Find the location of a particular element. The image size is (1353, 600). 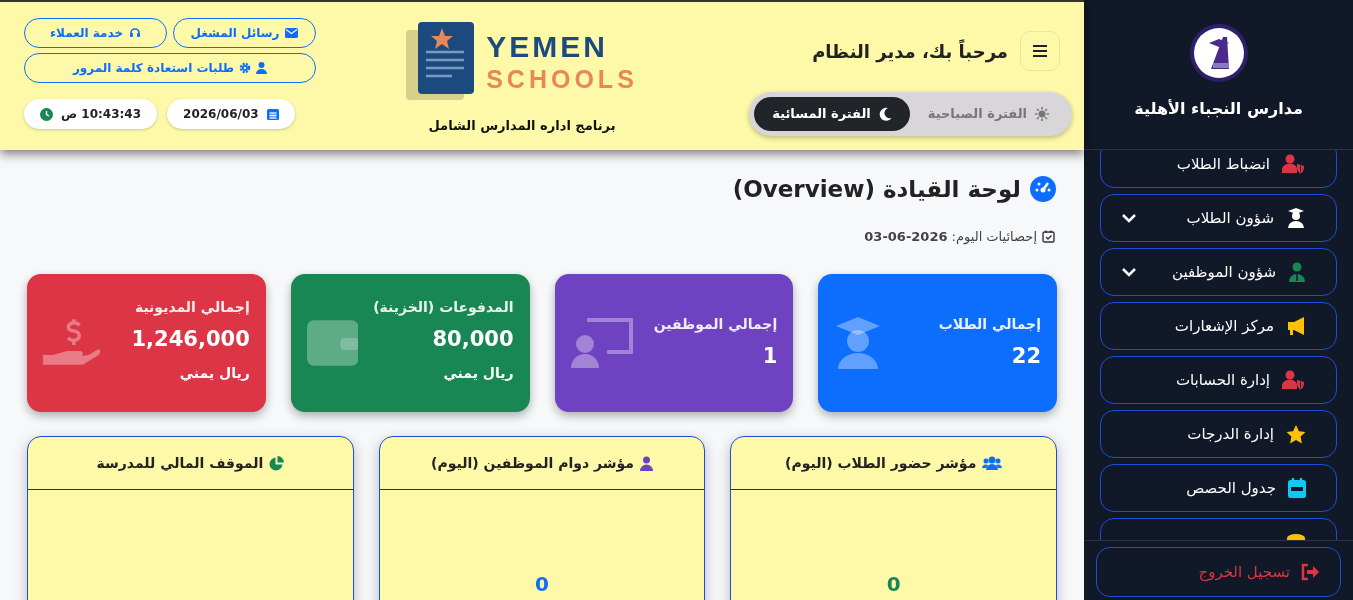

logo-text: SCHOOLS is located at coordinates (562, 79).